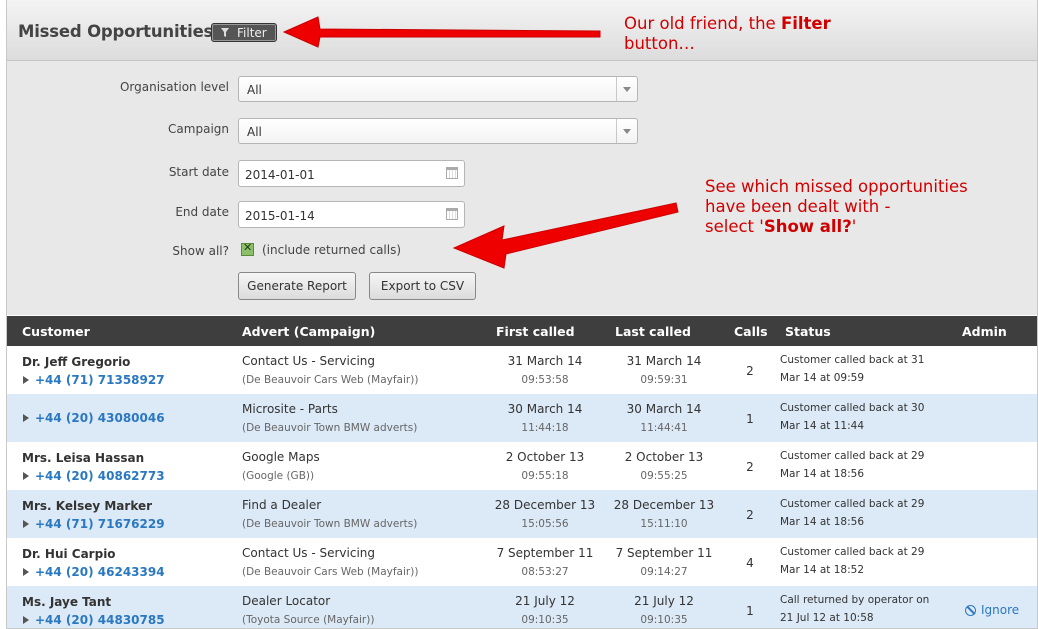  Describe the element at coordinates (702, 23) in the screenshot. I see `filter-note-pre: Our old friend, the` at that location.